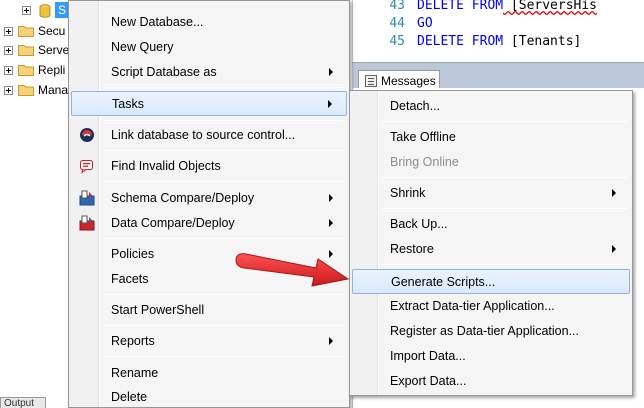 The height and width of the screenshot is (408, 644). I want to click on code-line: 43 DELETE FROM [ServersHis, so click(475, 7).